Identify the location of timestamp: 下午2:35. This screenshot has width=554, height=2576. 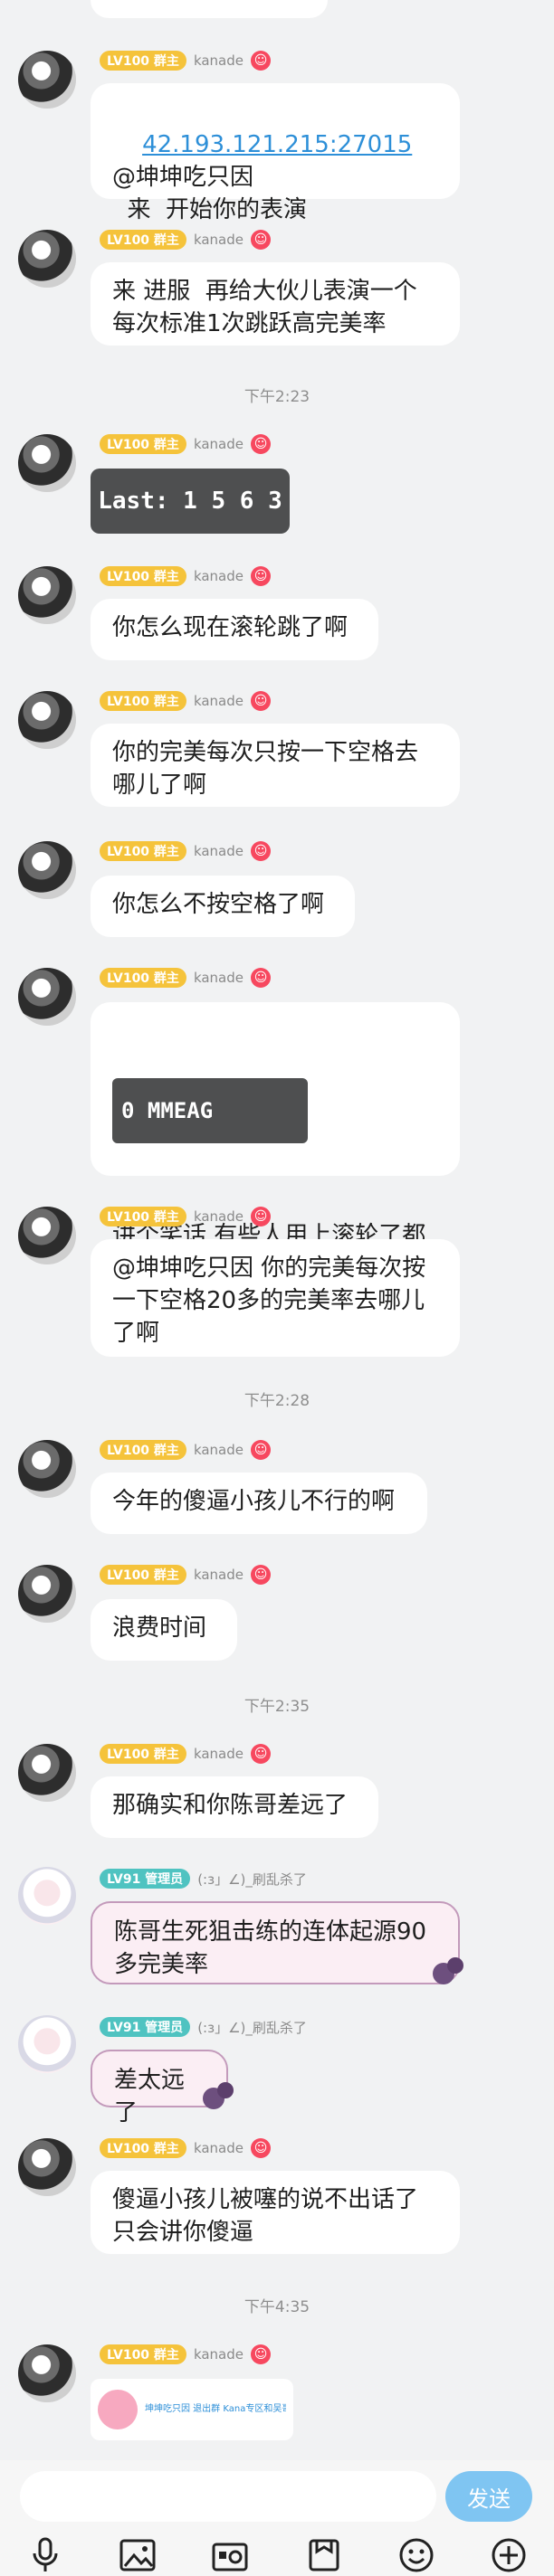
(277, 1707).